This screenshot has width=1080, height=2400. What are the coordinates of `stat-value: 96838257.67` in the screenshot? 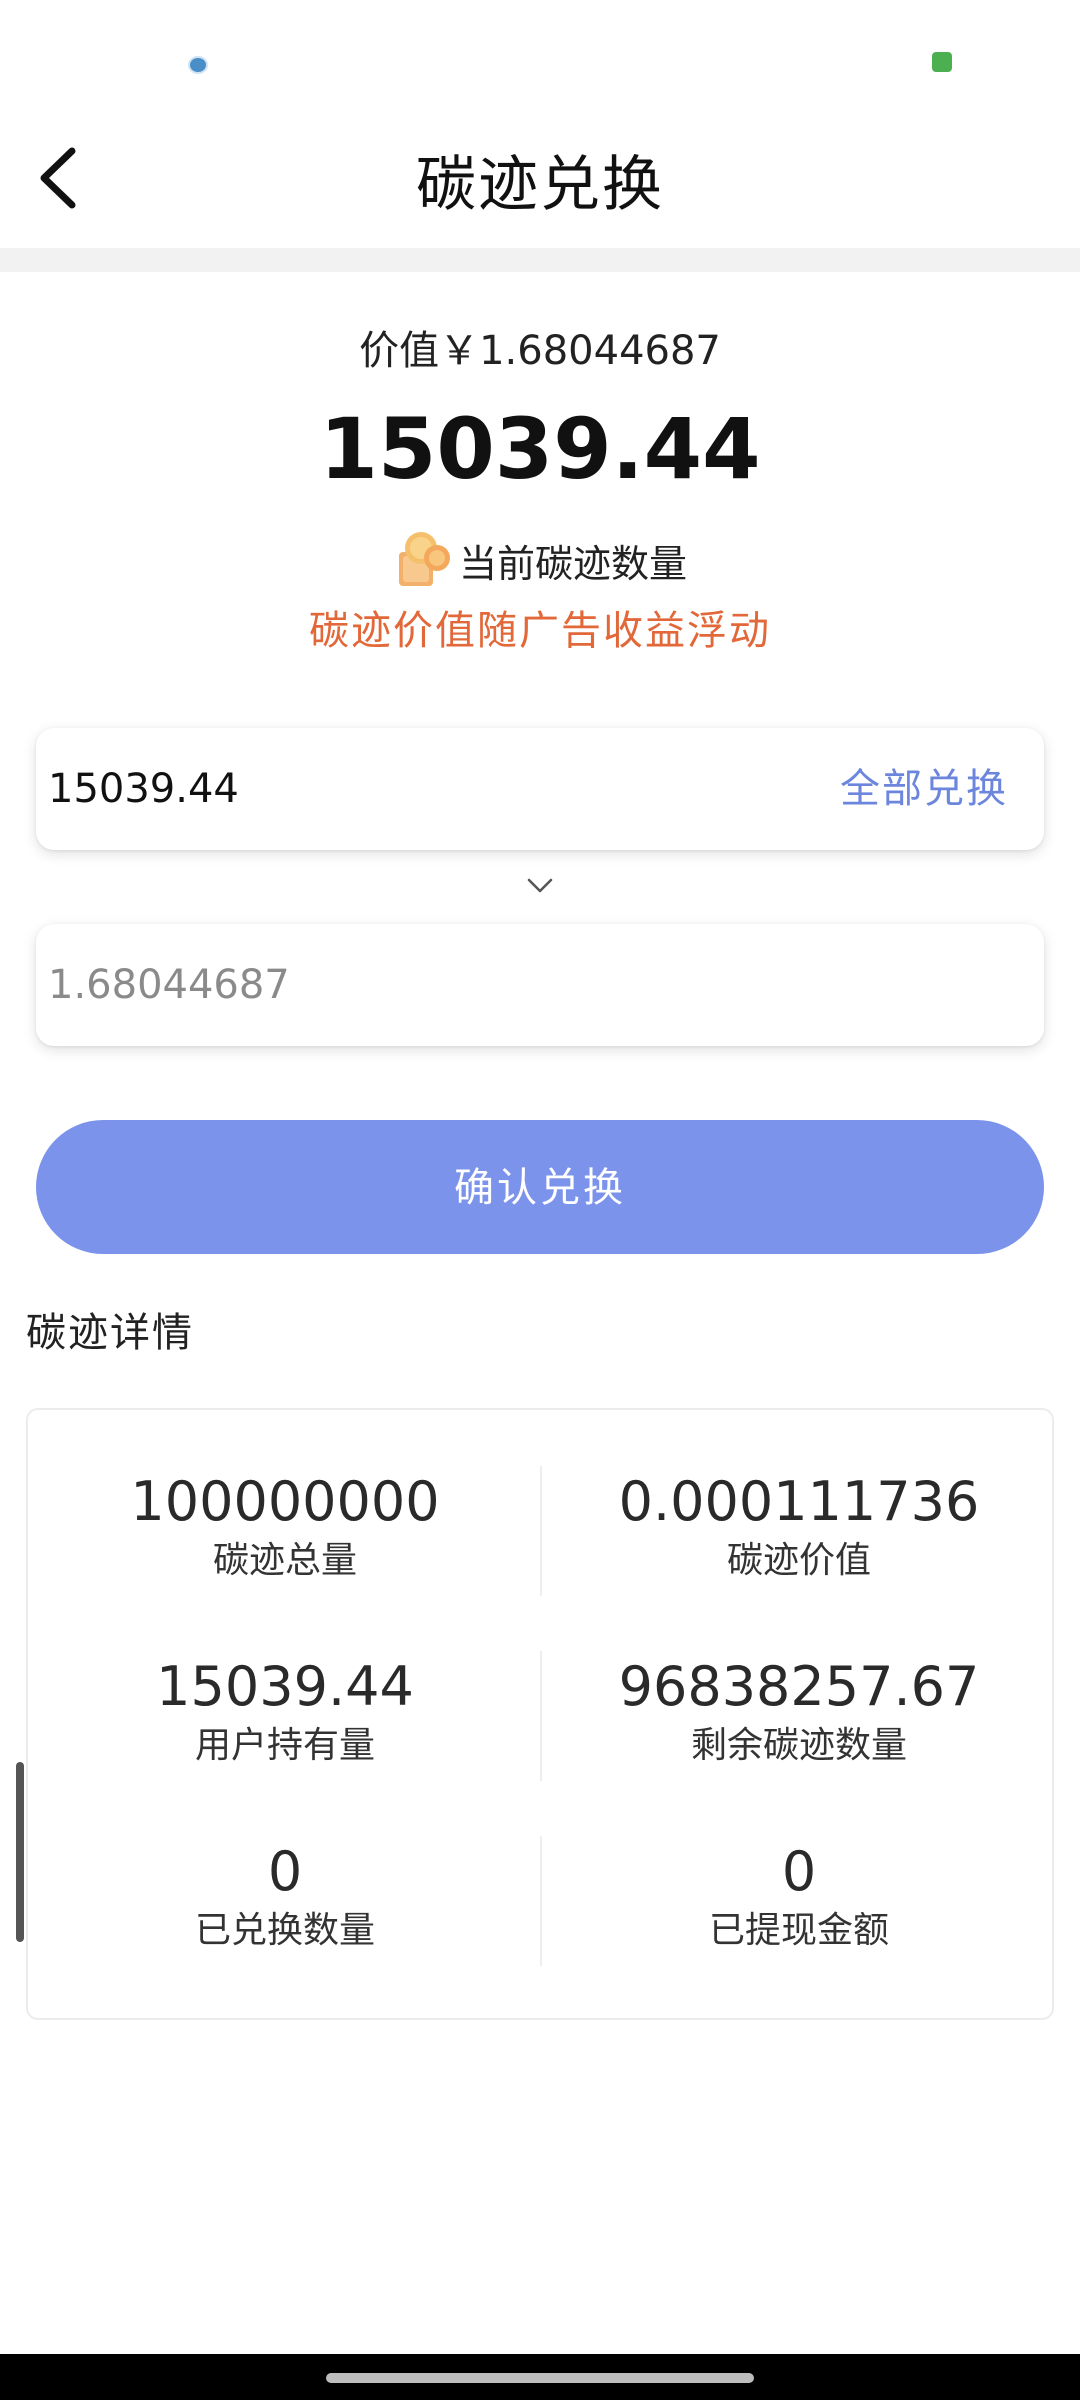 It's located at (799, 1686).